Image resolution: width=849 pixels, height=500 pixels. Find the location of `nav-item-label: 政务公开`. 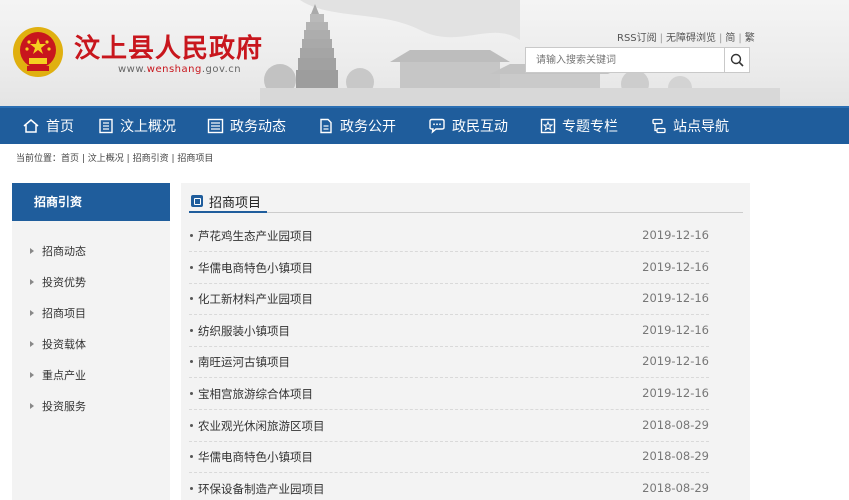

nav-item-label: 政务公开 is located at coordinates (368, 127).